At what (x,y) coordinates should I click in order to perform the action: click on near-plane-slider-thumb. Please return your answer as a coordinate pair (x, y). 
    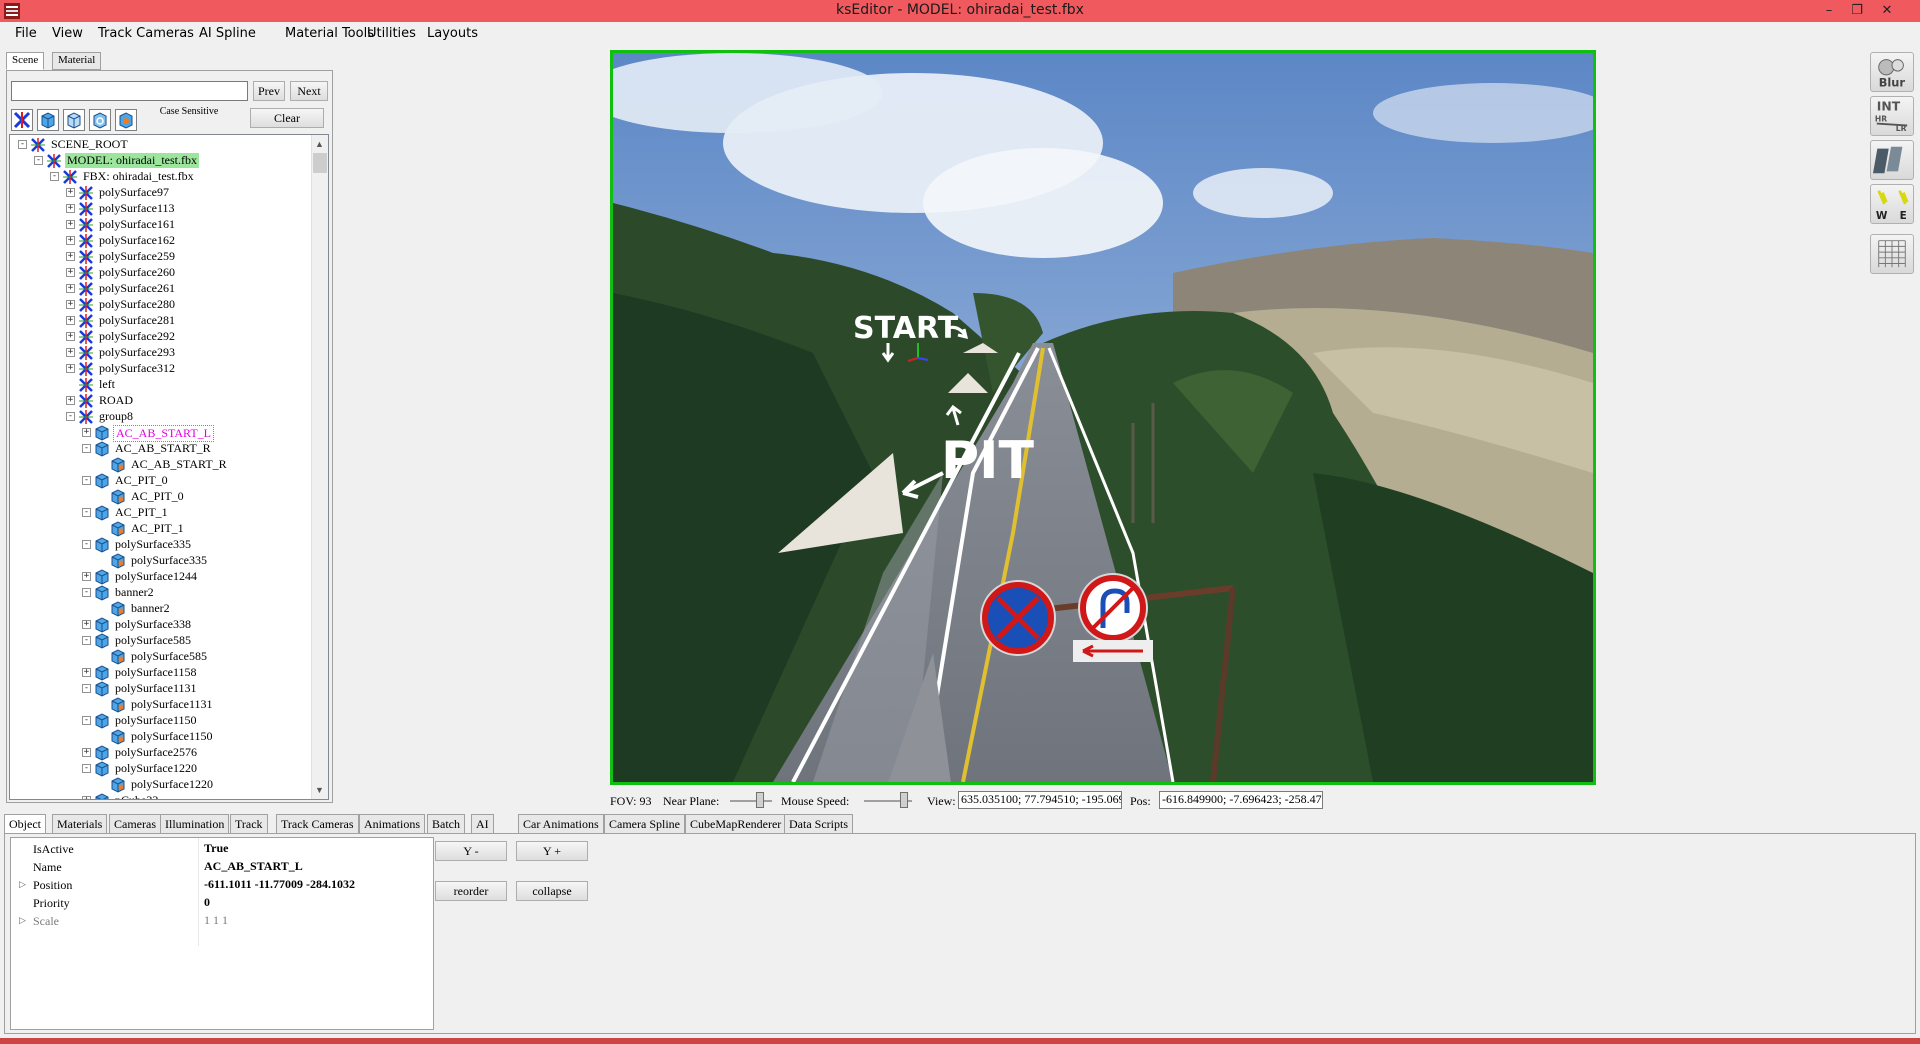
    Looking at the image, I should click on (760, 800).